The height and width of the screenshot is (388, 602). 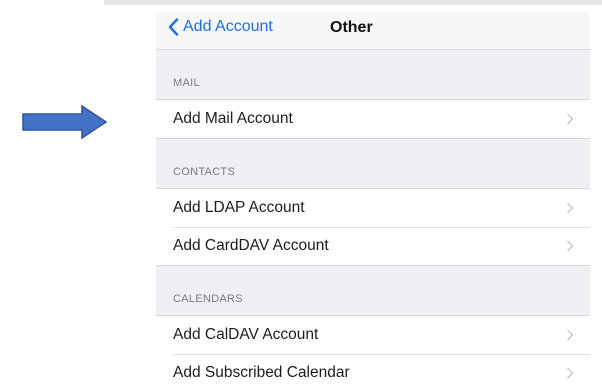 I want to click on back-button: Add Account, so click(x=220, y=27).